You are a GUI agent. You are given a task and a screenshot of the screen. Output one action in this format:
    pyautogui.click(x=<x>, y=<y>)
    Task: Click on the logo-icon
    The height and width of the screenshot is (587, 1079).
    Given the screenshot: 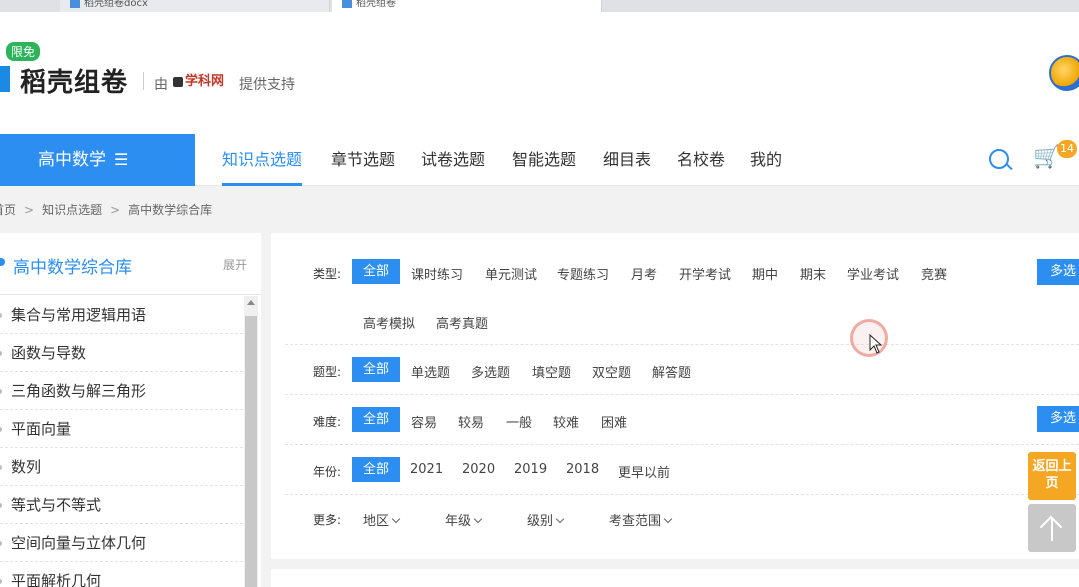 What is the action you would take?
    pyautogui.click(x=5, y=79)
    